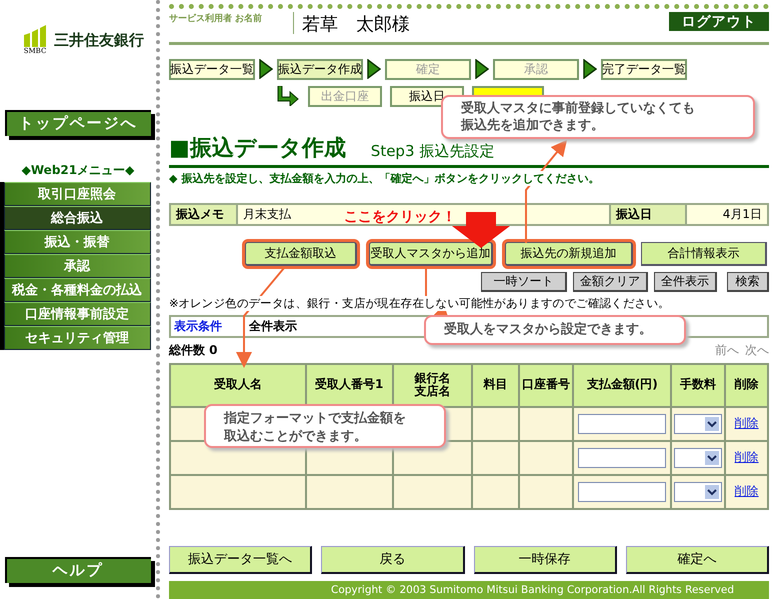 The image size is (778, 599). Describe the element at coordinates (469, 589) in the screenshot. I see `copyright-bar: Copyright © 2003 Sumitomo Mitsui Banking Corporation.All Rights Reserved` at that location.